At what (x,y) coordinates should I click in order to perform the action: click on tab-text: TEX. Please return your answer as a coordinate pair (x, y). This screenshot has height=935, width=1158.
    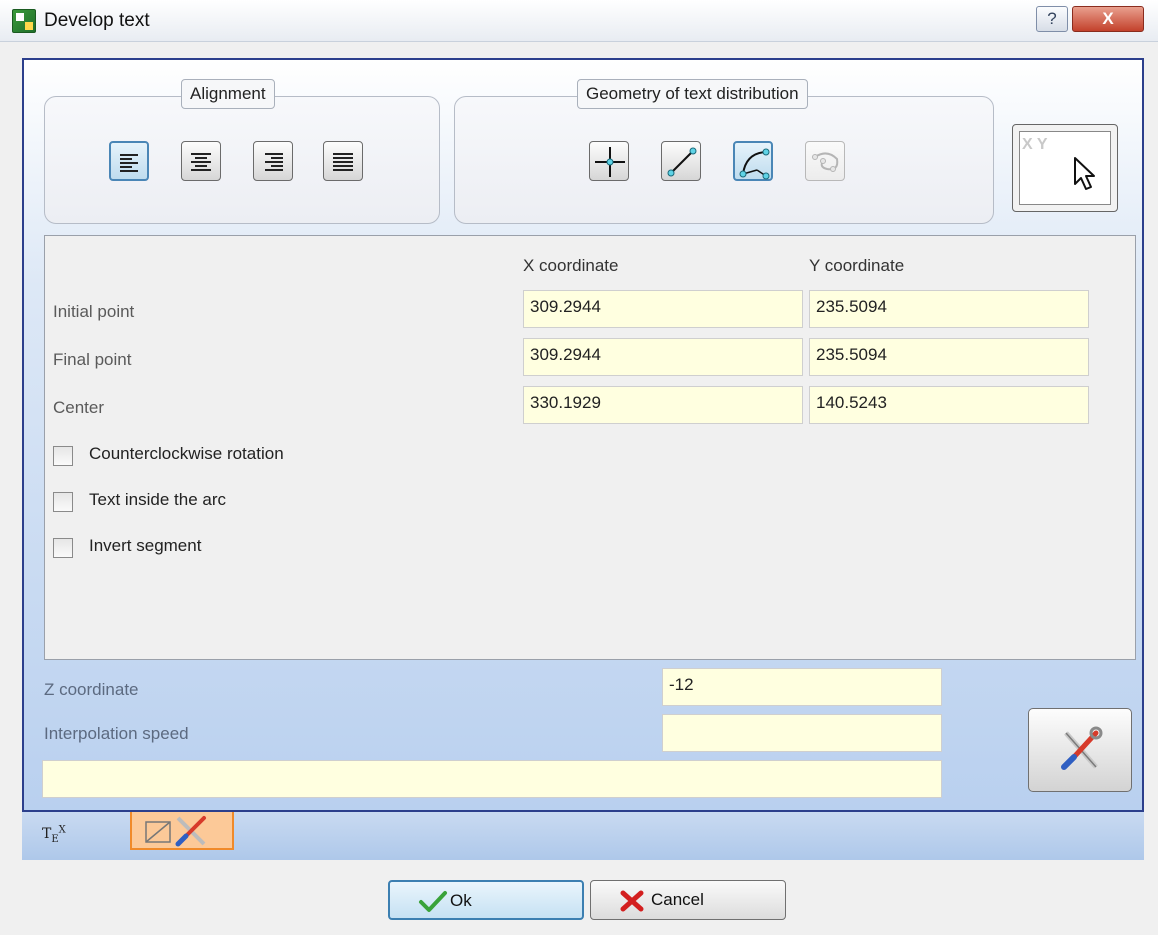
    Looking at the image, I should click on (54, 834).